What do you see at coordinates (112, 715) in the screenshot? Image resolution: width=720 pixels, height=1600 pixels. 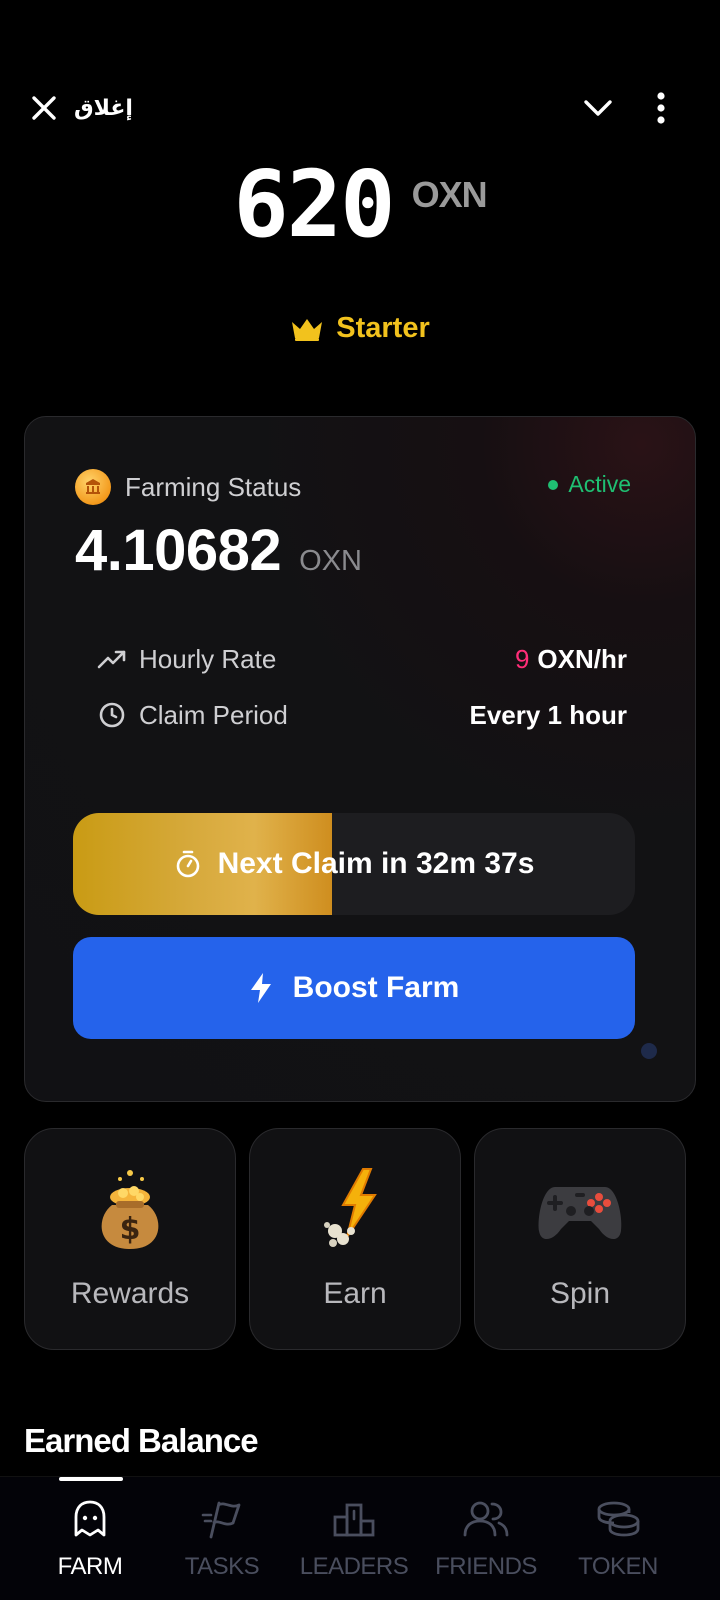 I see `clock-icon` at bounding box center [112, 715].